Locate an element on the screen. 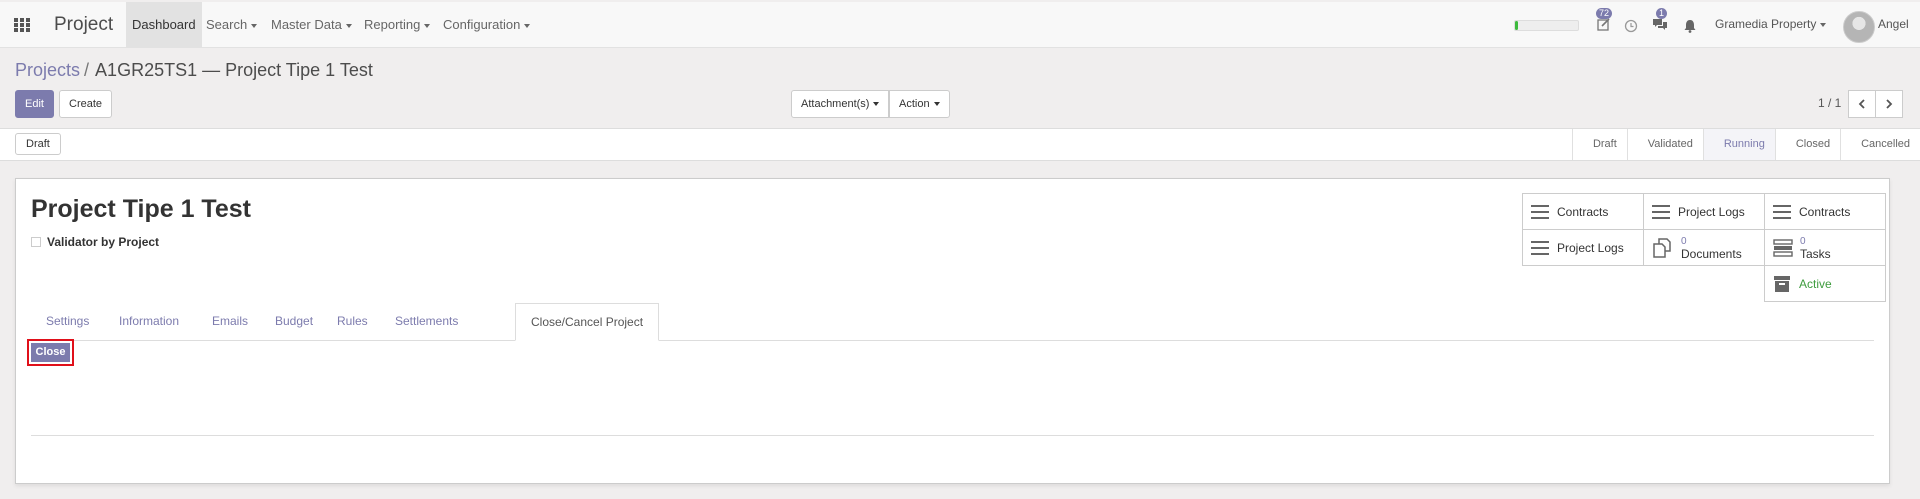 Image resolution: width=1920 pixels, height=499 pixels. progress-bar-fill is located at coordinates (1517, 25).